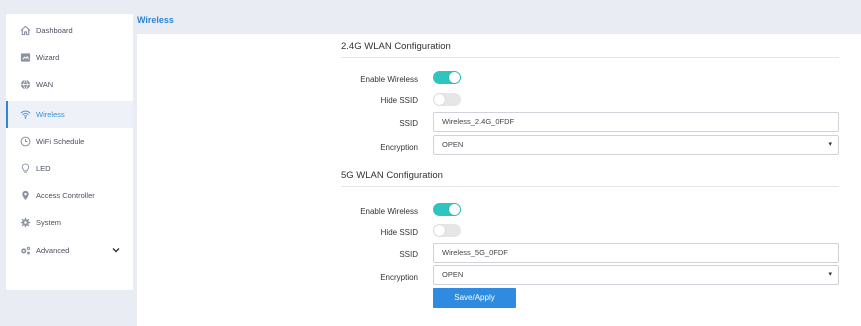  I want to click on sidebar-item-label: Dashboard, so click(54, 30).